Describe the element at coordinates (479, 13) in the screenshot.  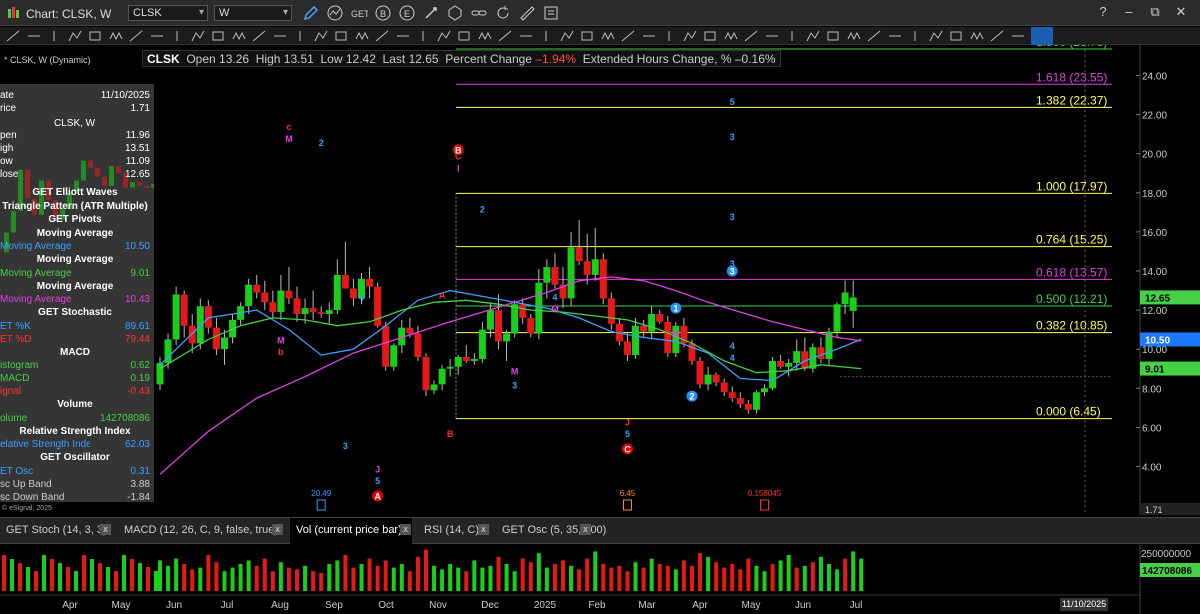
I see `link-icon` at that location.